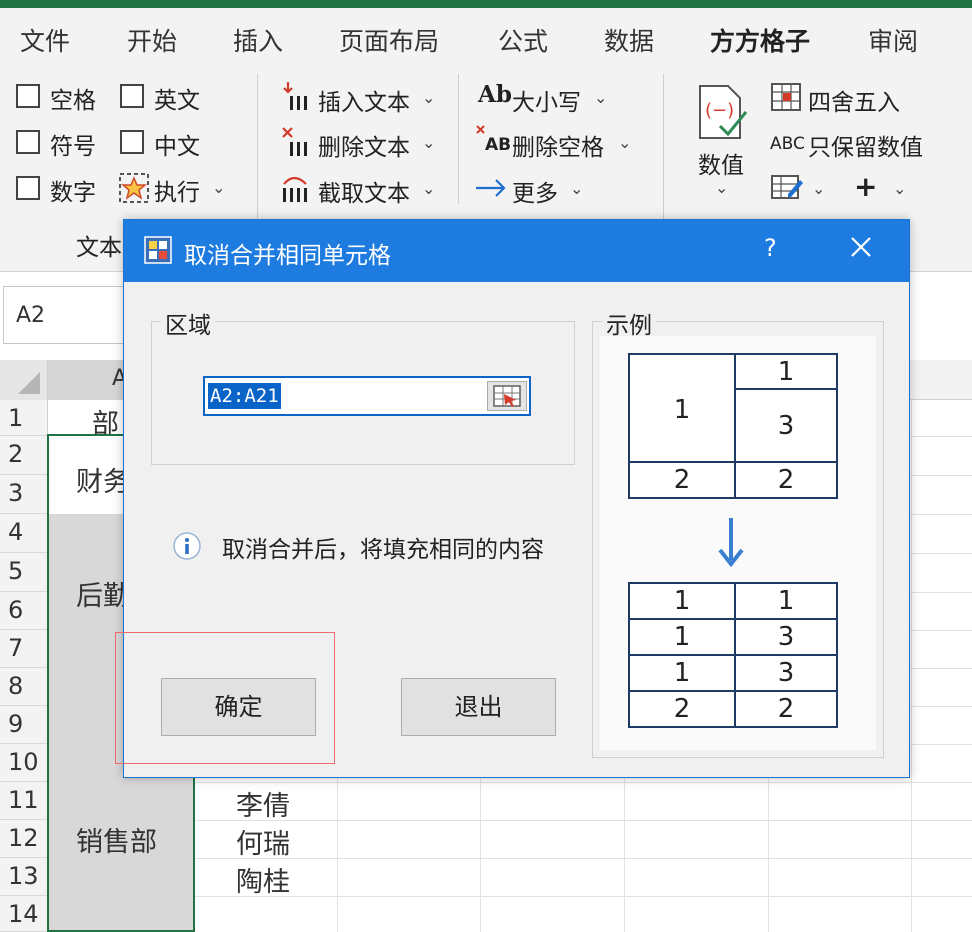 The width and height of the screenshot is (972, 932). Describe the element at coordinates (263, 803) in the screenshot. I see `cell-name: 李倩` at that location.